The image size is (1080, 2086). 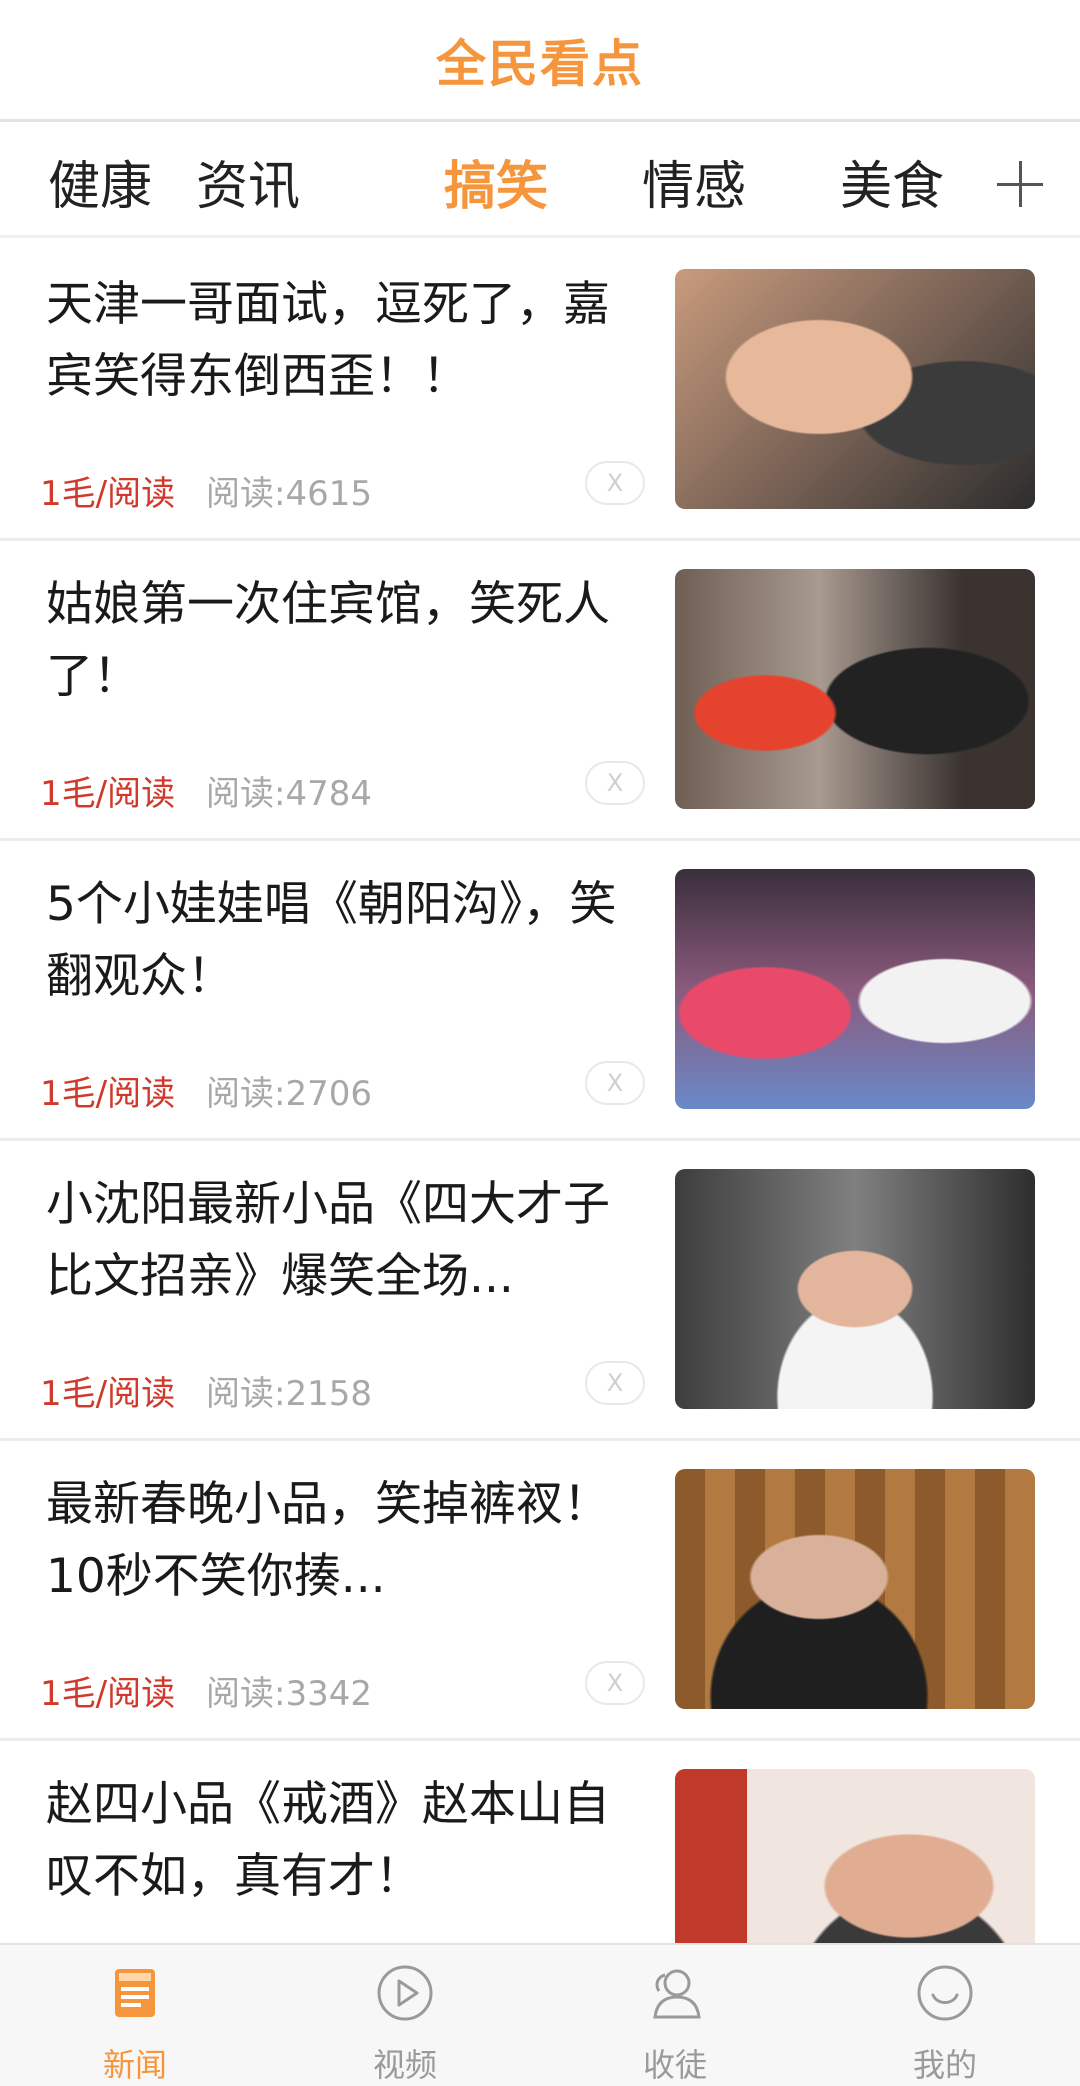 What do you see at coordinates (496, 181) in the screenshot?
I see `tab-funny: 搞笑` at bounding box center [496, 181].